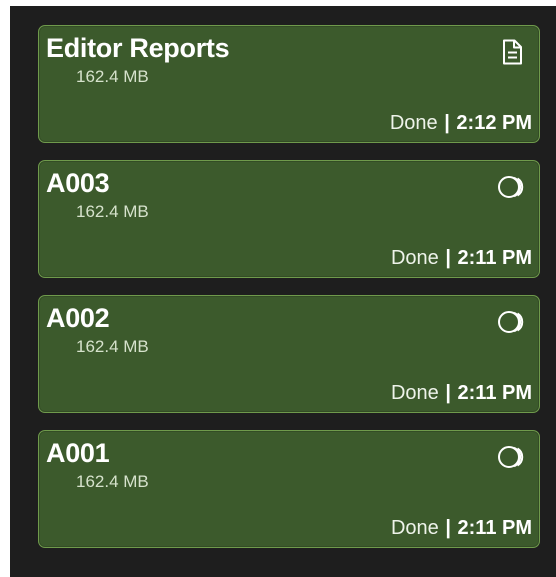  What do you see at coordinates (78, 183) in the screenshot?
I see `item-title: A003` at bounding box center [78, 183].